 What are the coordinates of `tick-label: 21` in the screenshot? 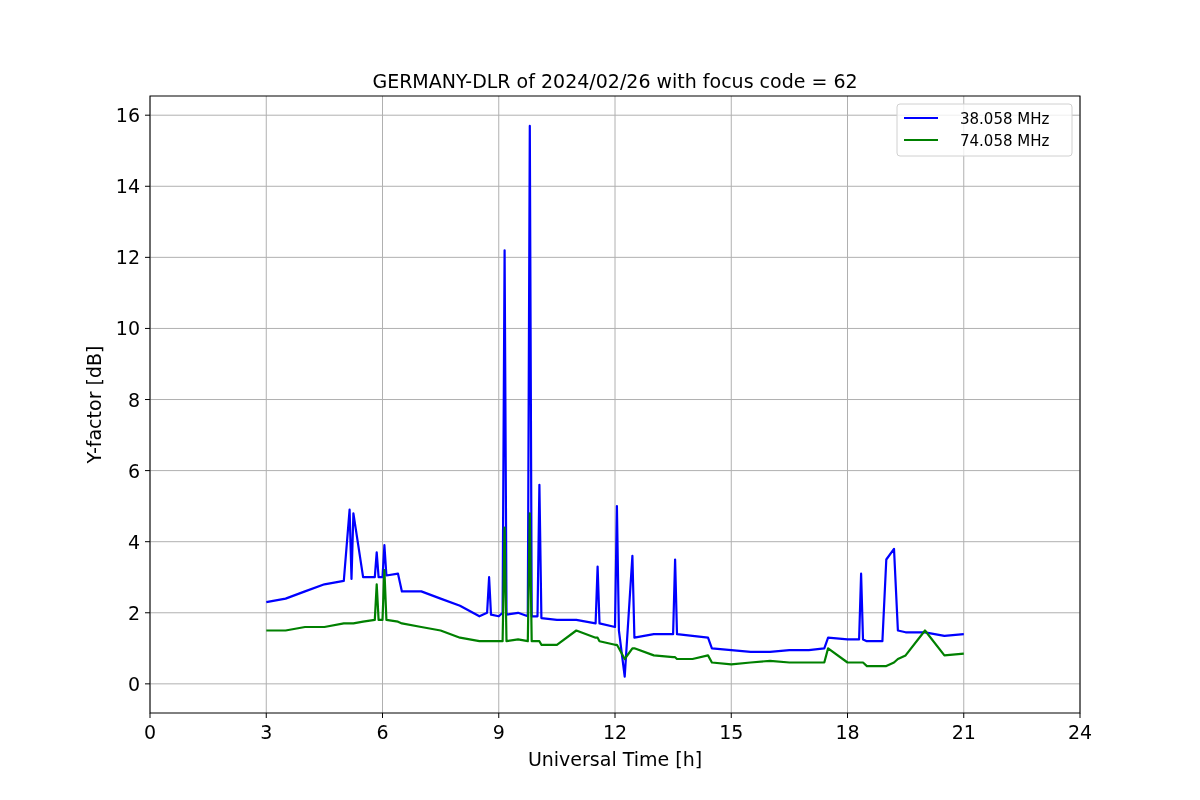 It's located at (963, 732).